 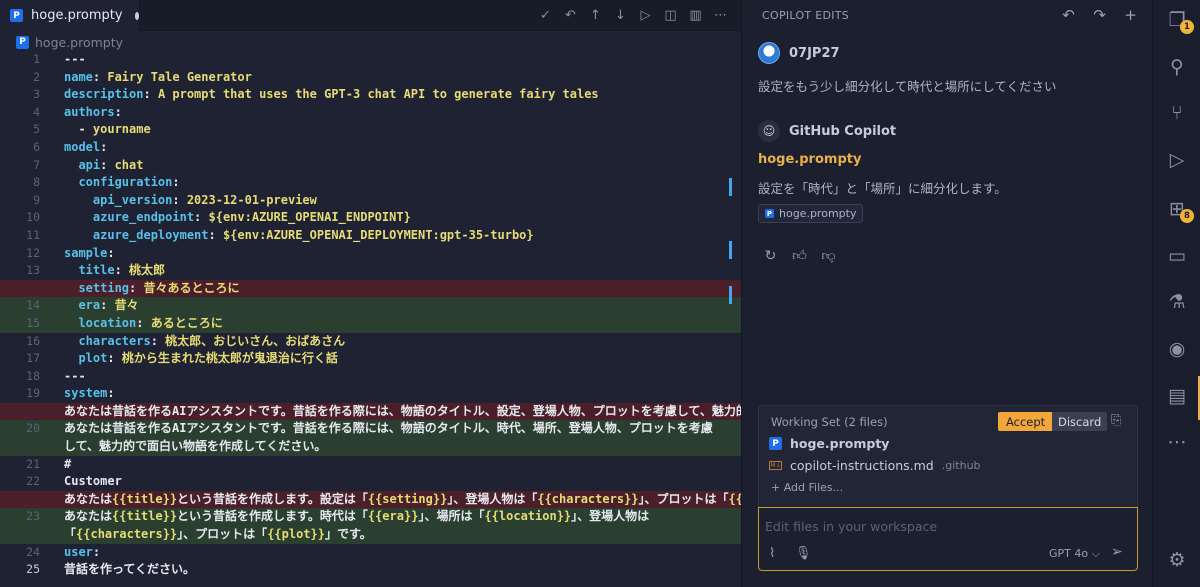 I want to click on github-icon: ◉, so click(x=1177, y=349).